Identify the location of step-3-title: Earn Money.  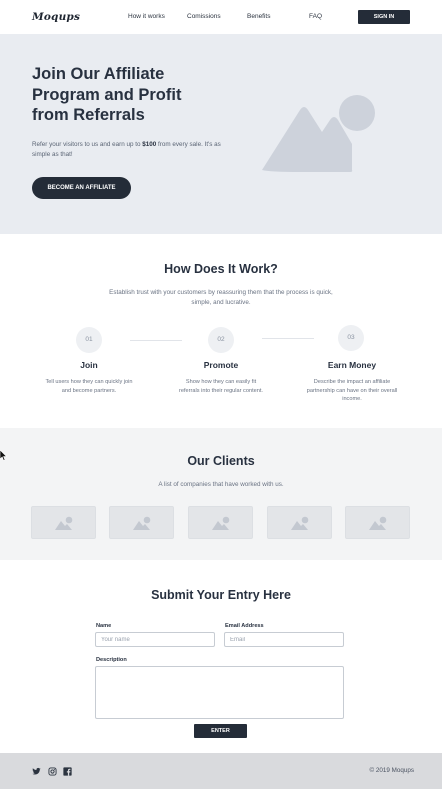
(352, 365).